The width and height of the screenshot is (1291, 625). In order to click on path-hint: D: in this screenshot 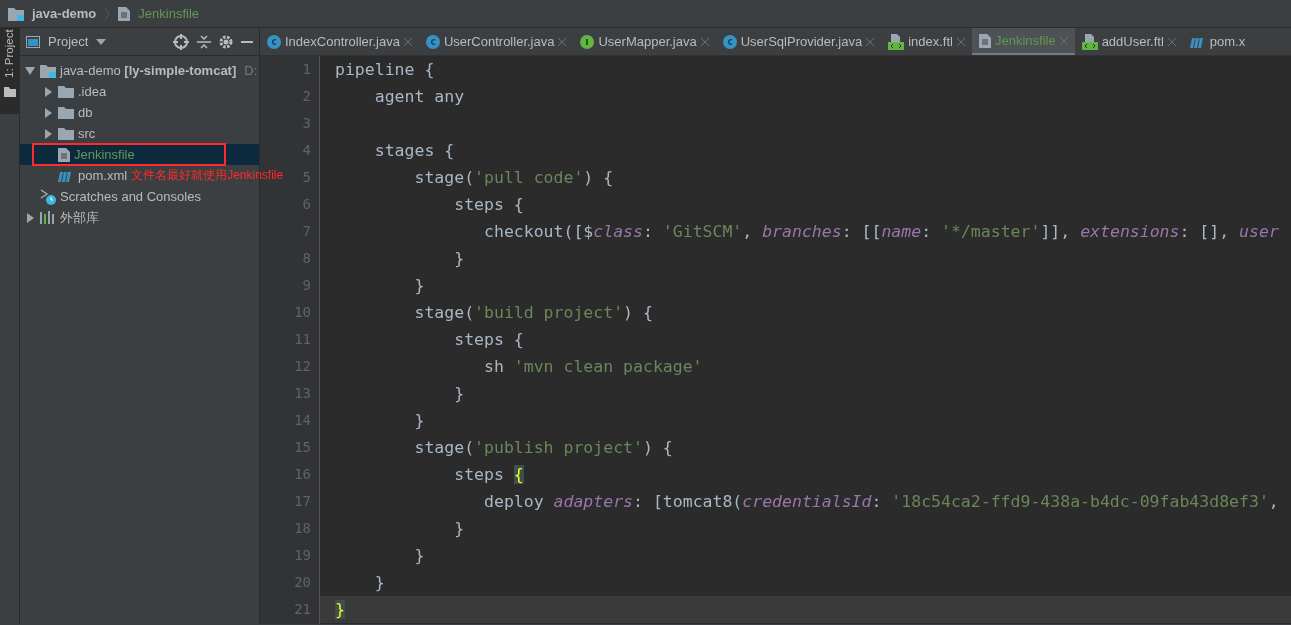, I will do `click(251, 70)`.